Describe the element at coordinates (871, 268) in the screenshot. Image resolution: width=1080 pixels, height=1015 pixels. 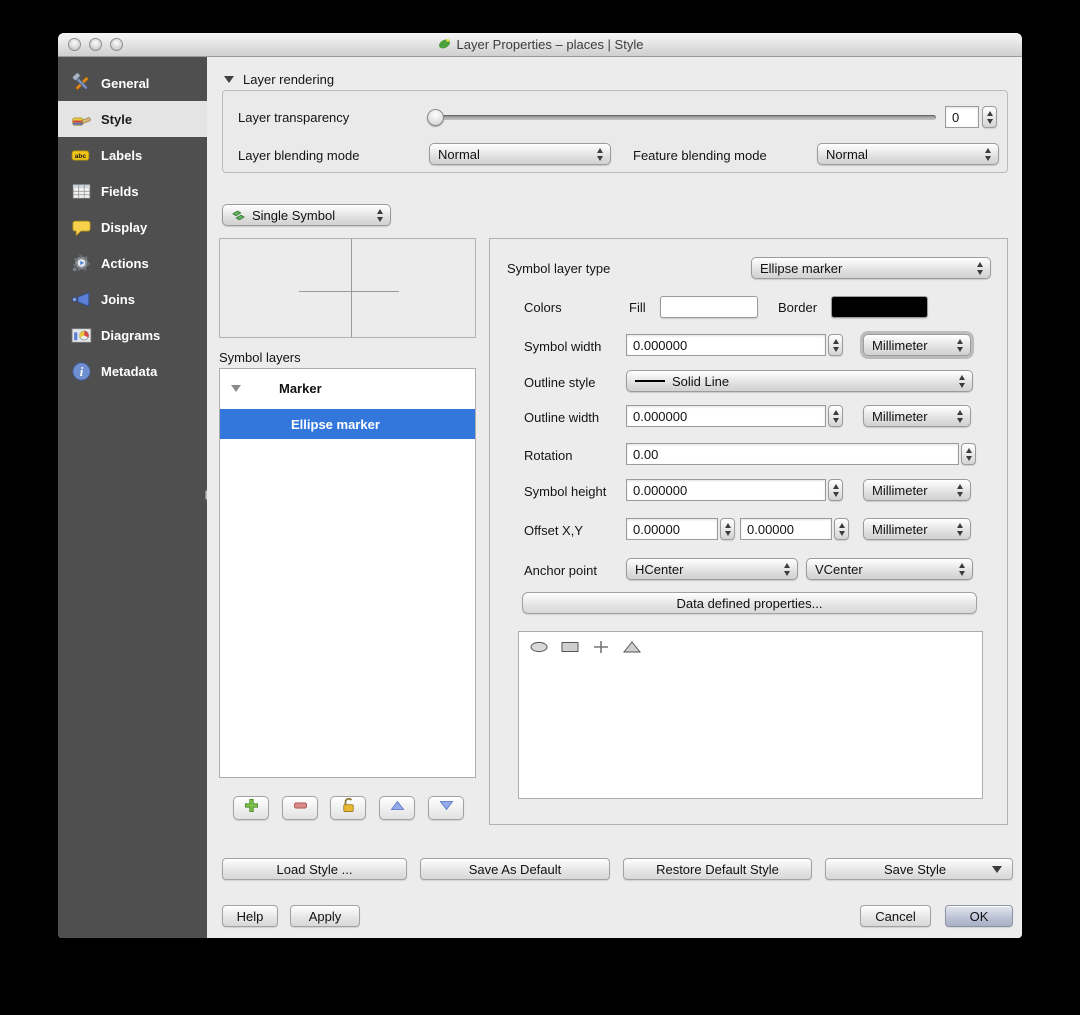
I see `symbol-layer-type-dropdown: Ellipse marker` at that location.